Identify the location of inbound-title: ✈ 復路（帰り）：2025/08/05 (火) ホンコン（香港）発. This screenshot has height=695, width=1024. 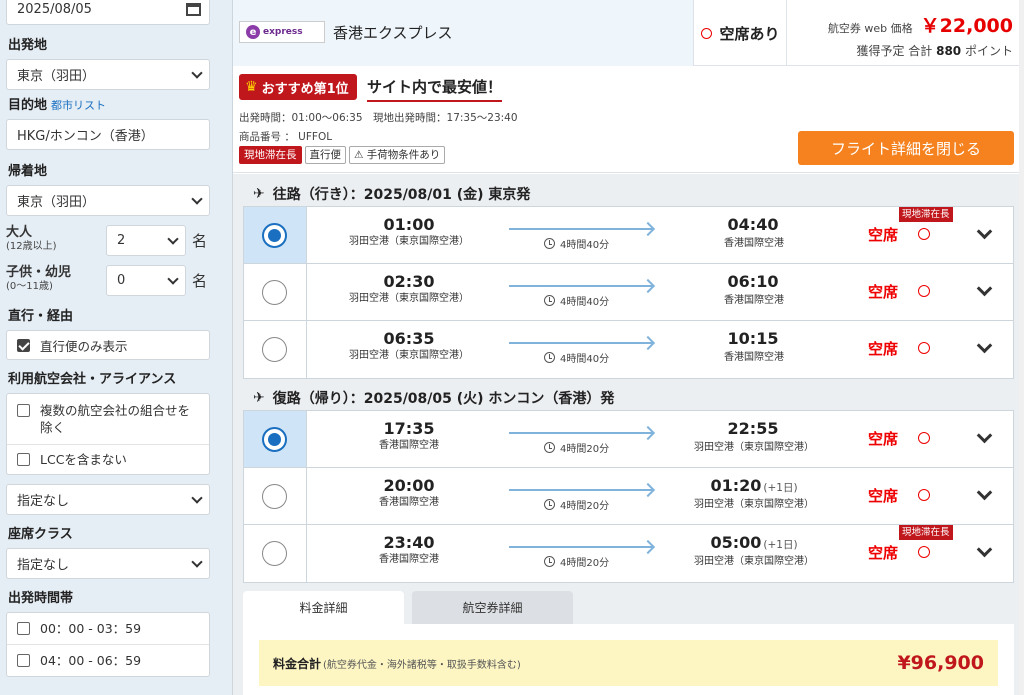
(434, 398).